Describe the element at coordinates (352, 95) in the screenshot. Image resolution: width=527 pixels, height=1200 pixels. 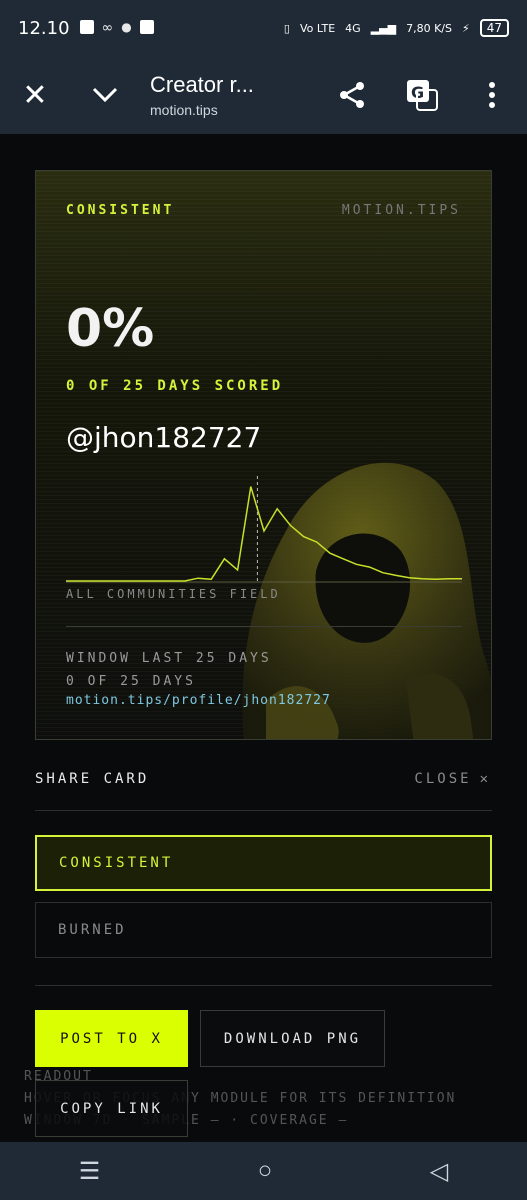
I see `share-icon` at that location.